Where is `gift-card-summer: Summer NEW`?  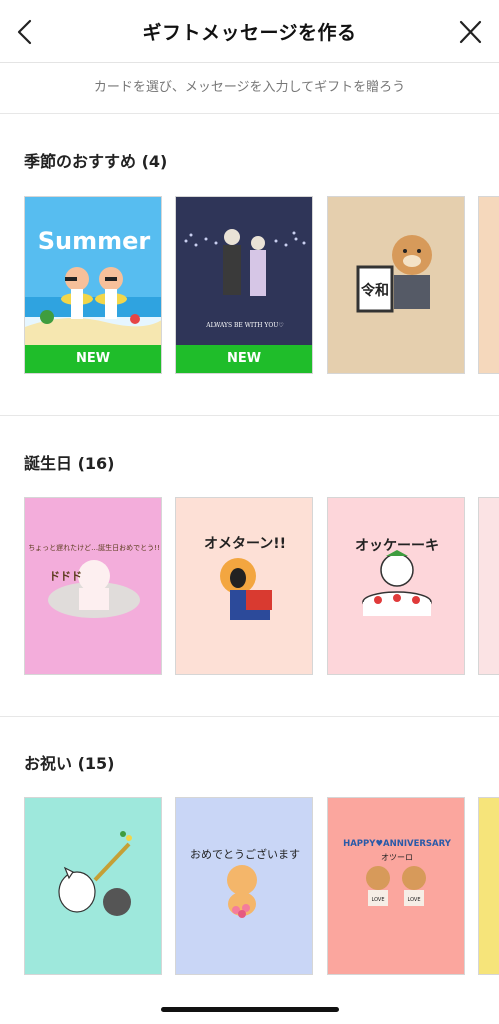 gift-card-summer: Summer NEW is located at coordinates (93, 285).